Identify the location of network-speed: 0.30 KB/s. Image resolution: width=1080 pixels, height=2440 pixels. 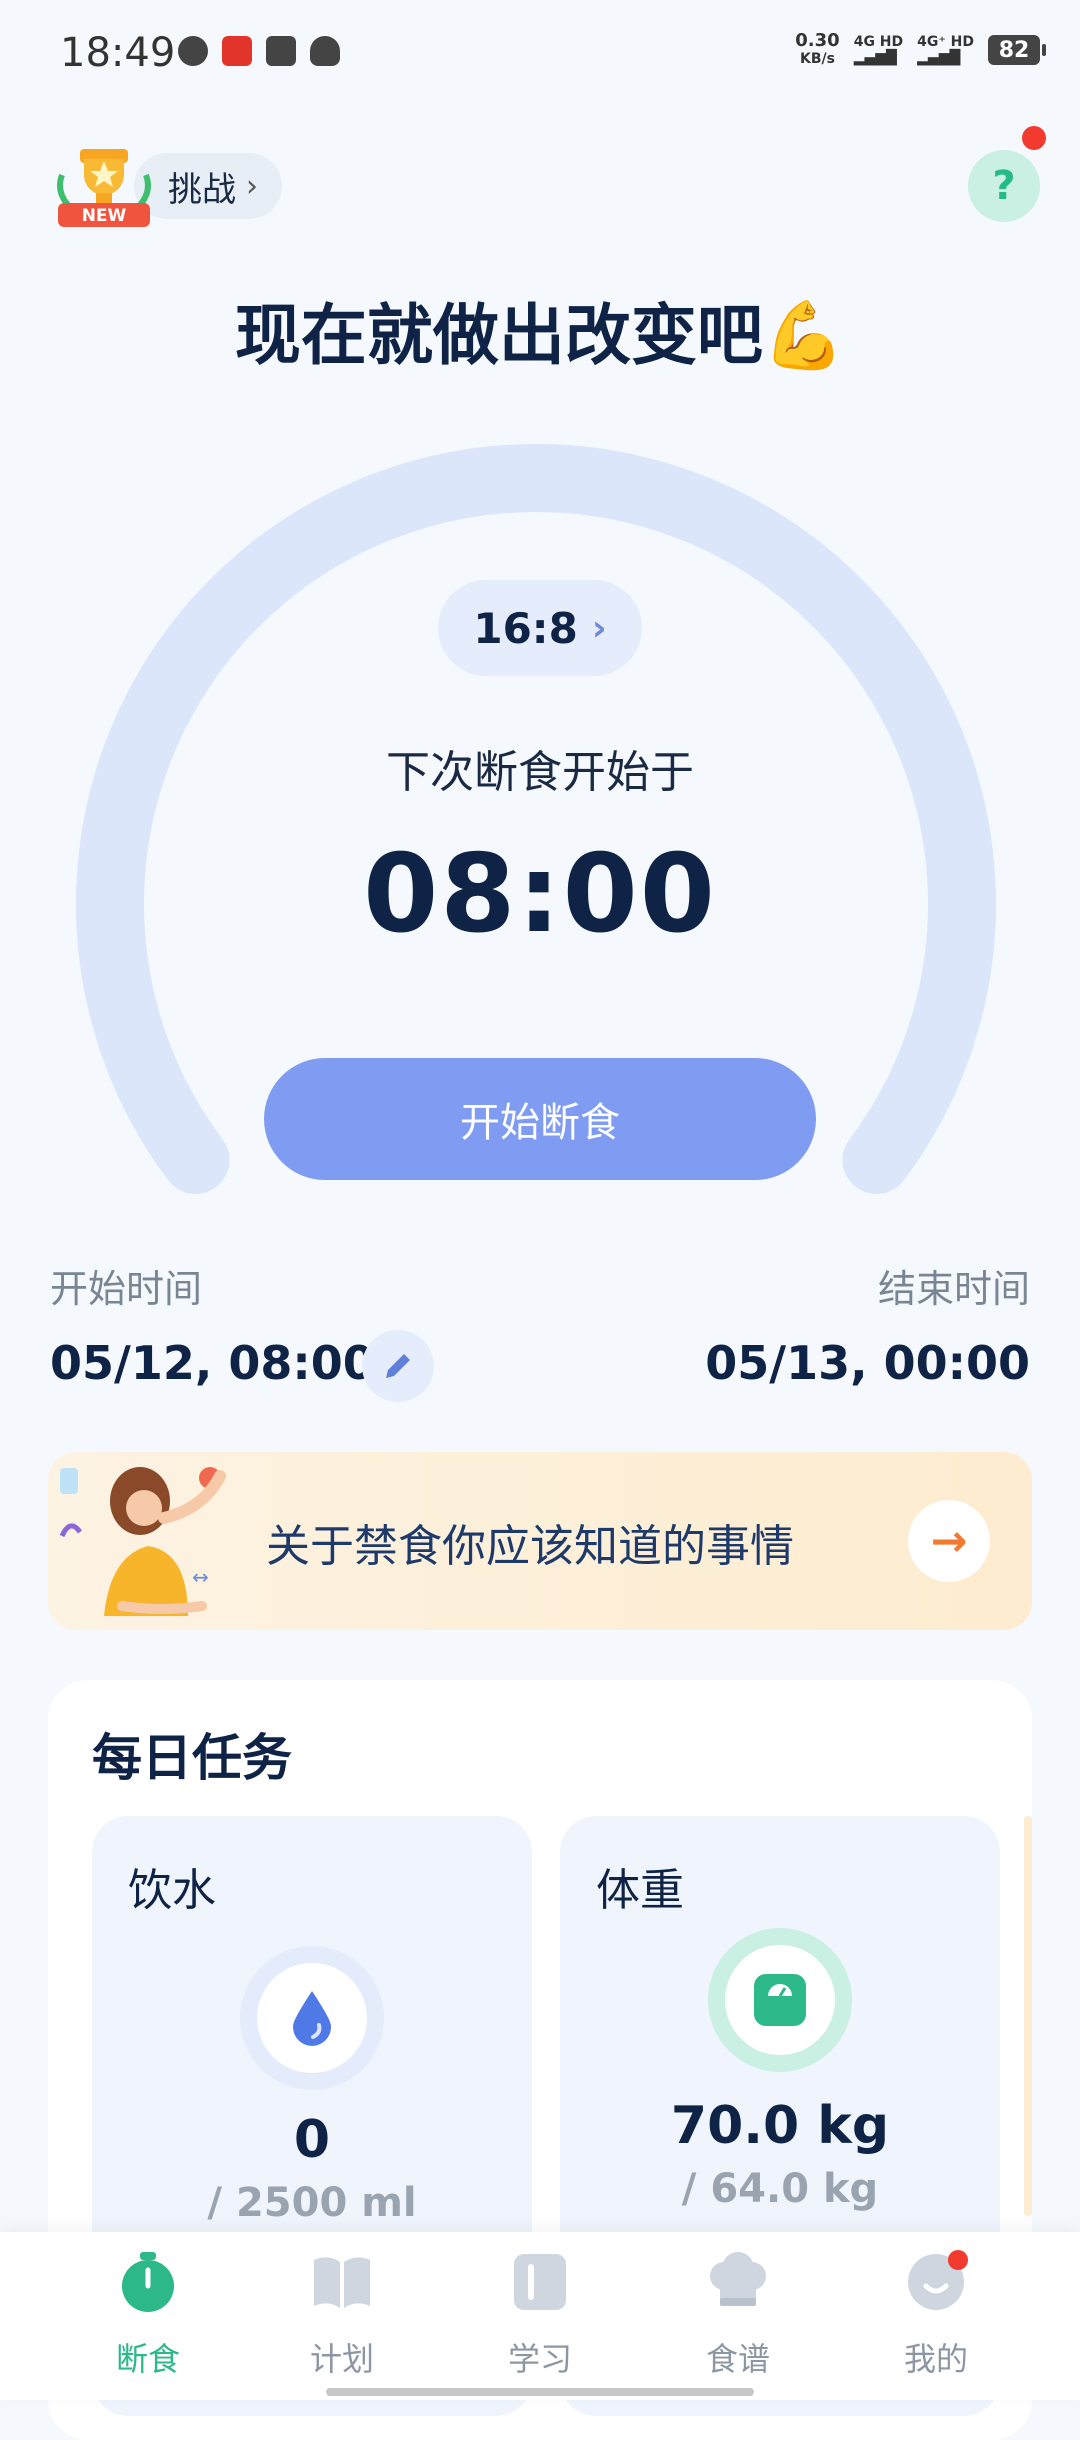
(817, 49).